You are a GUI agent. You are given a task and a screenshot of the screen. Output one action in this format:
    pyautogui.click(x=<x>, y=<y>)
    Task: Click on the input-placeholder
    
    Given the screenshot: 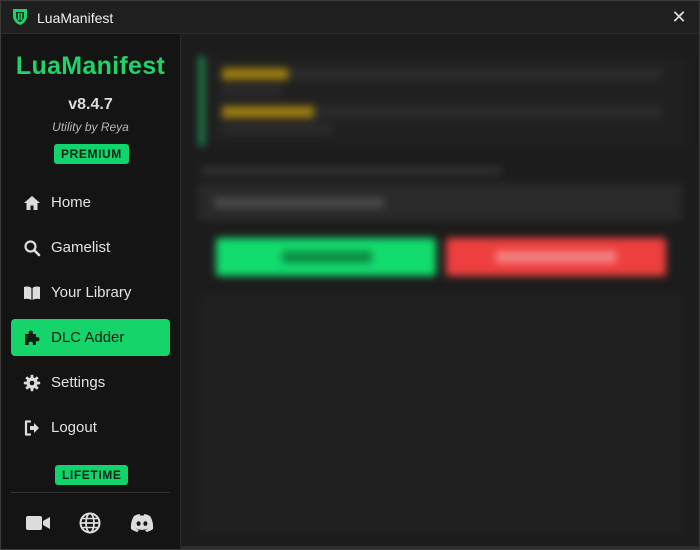 What is the action you would take?
    pyautogui.click(x=299, y=203)
    